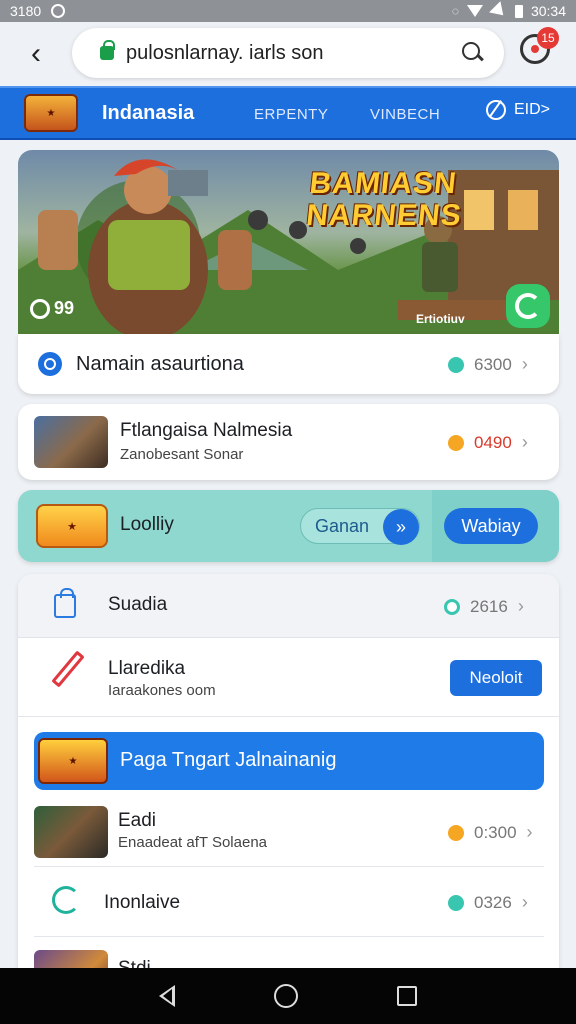 This screenshot has width=576, height=1024. What do you see at coordinates (40, 308) in the screenshot?
I see `players-icon` at bounding box center [40, 308].